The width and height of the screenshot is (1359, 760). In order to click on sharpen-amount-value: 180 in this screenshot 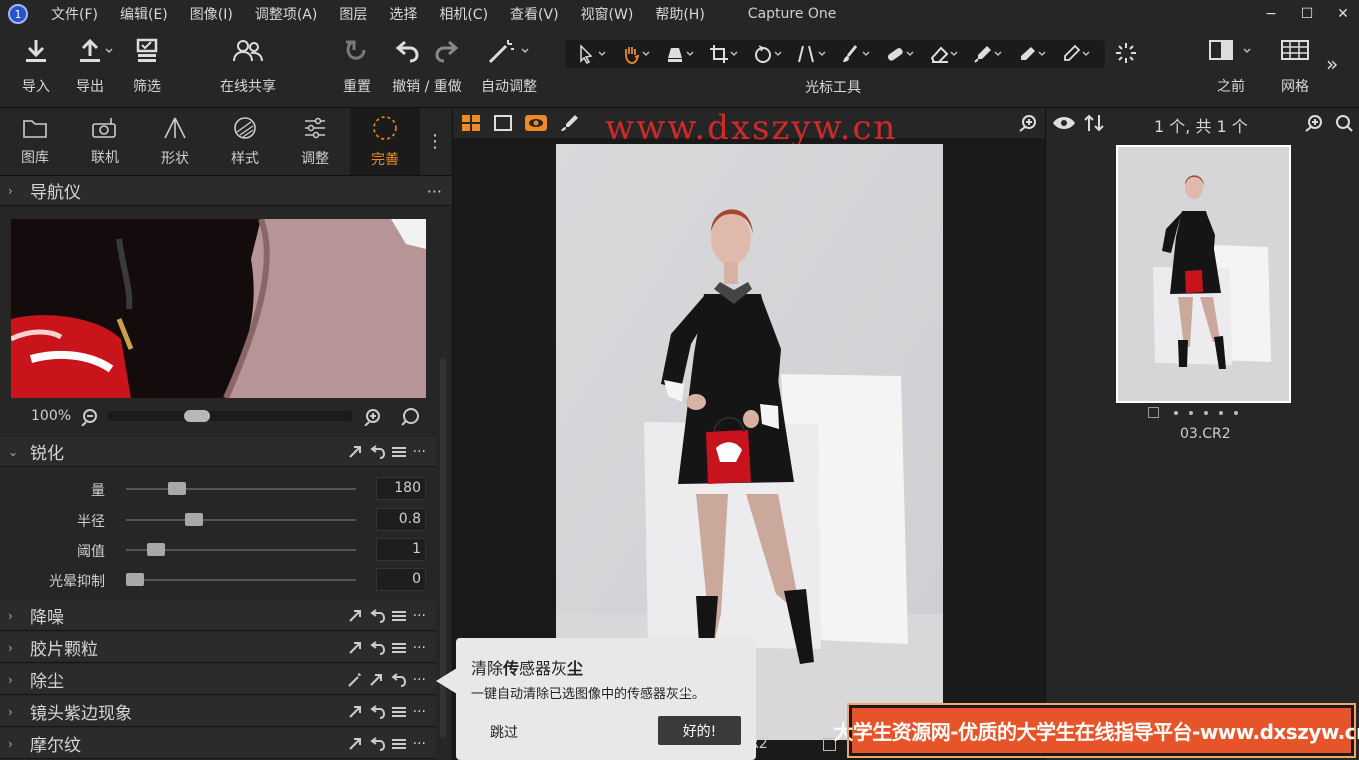, I will do `click(401, 488)`.